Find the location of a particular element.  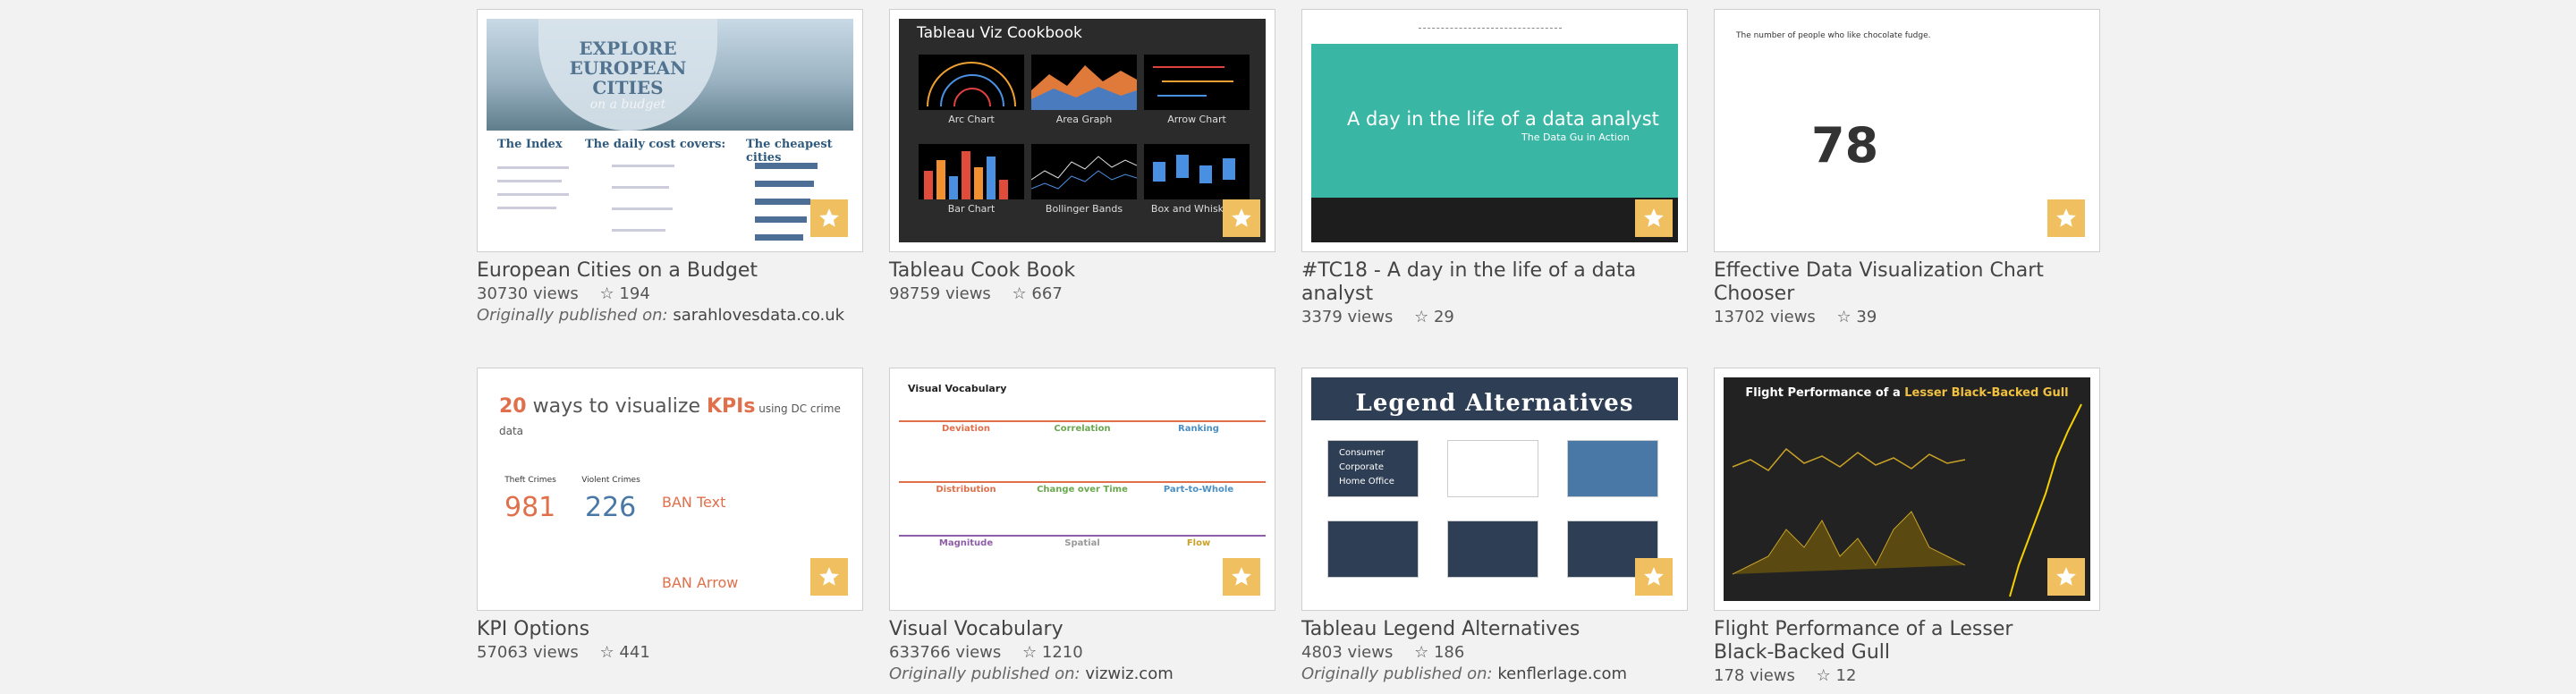

favorite-count: 12 is located at coordinates (1846, 676).